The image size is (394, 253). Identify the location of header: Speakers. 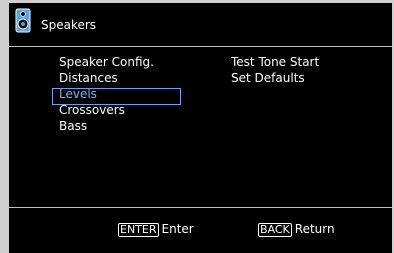
(200, 22).